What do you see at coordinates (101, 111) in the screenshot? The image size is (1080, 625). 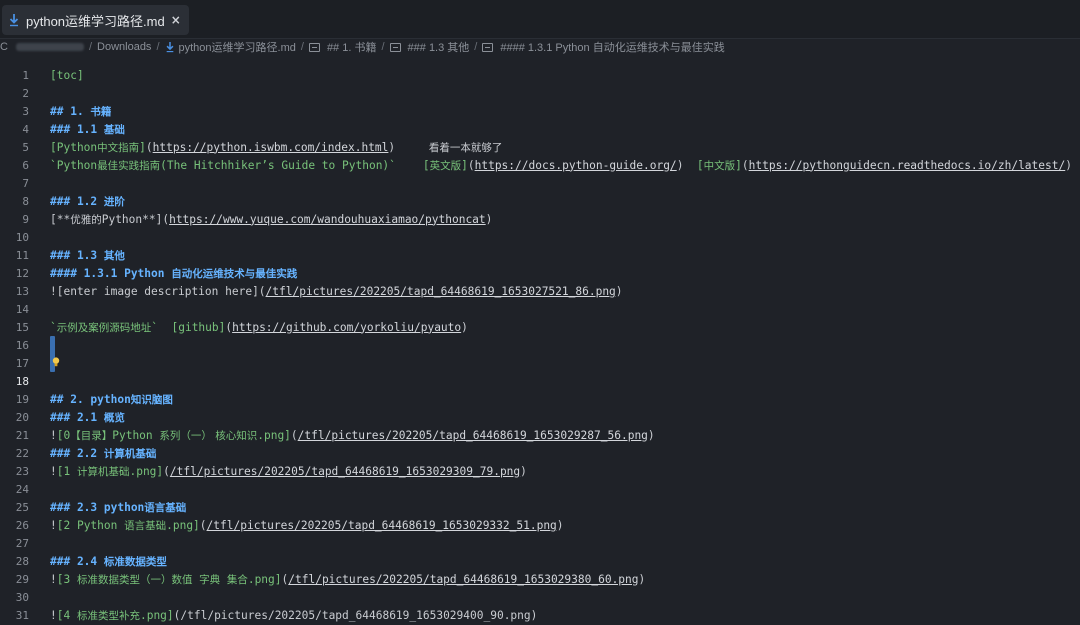 I see `code-token: 书籍` at bounding box center [101, 111].